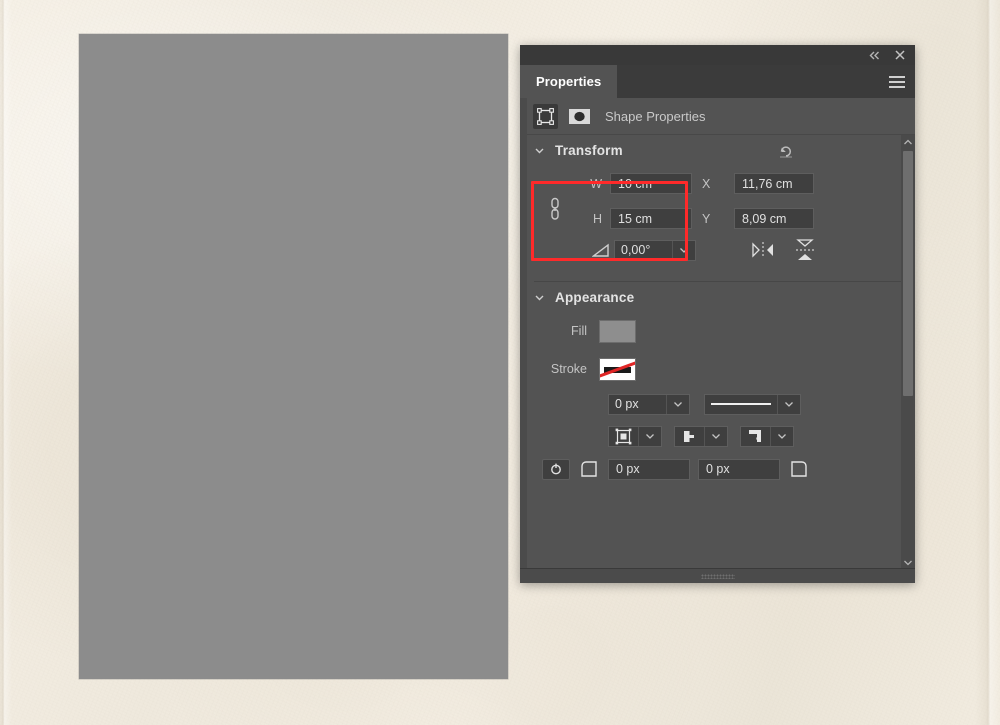 The image size is (1000, 725). Describe the element at coordinates (706, 183) in the screenshot. I see `x-label: X` at that location.